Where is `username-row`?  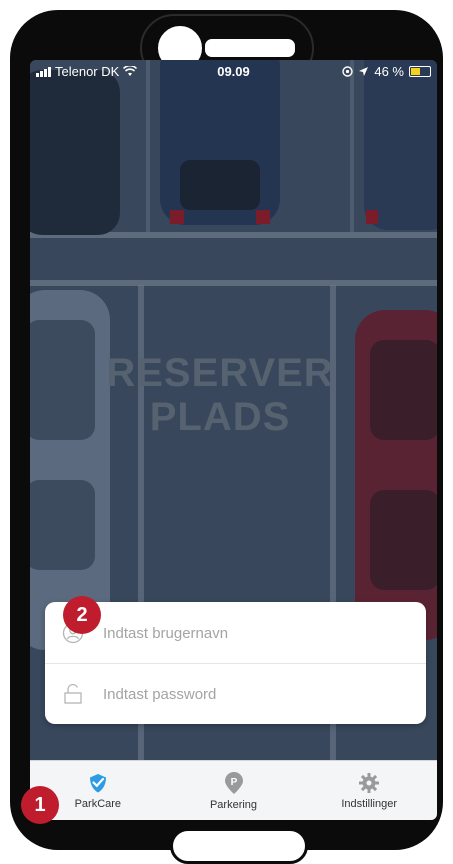 username-row is located at coordinates (235, 633).